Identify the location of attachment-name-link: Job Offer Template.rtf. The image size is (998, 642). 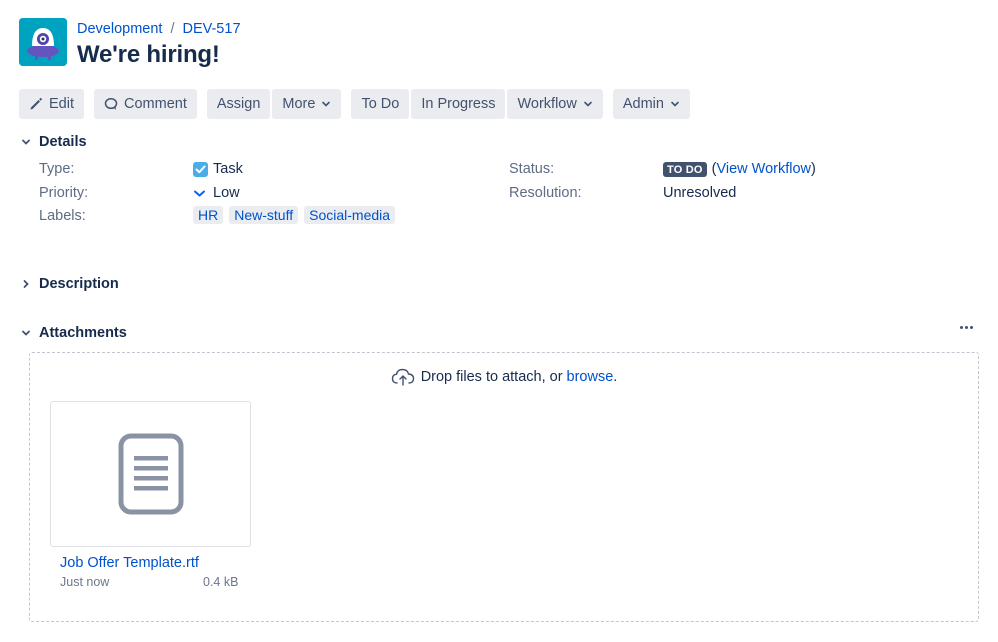
(129, 563).